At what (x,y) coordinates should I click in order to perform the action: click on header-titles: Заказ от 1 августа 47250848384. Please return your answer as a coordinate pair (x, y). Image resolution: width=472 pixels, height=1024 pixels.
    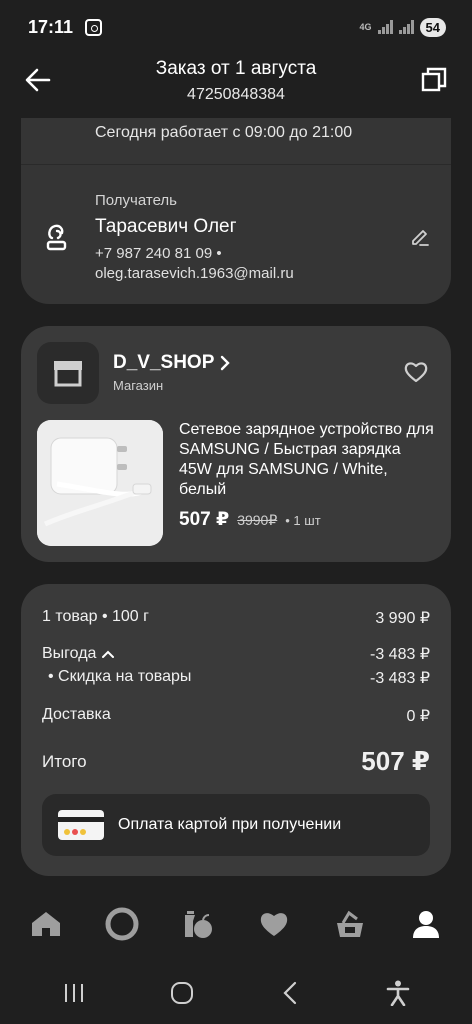
    Looking at the image, I should click on (236, 81).